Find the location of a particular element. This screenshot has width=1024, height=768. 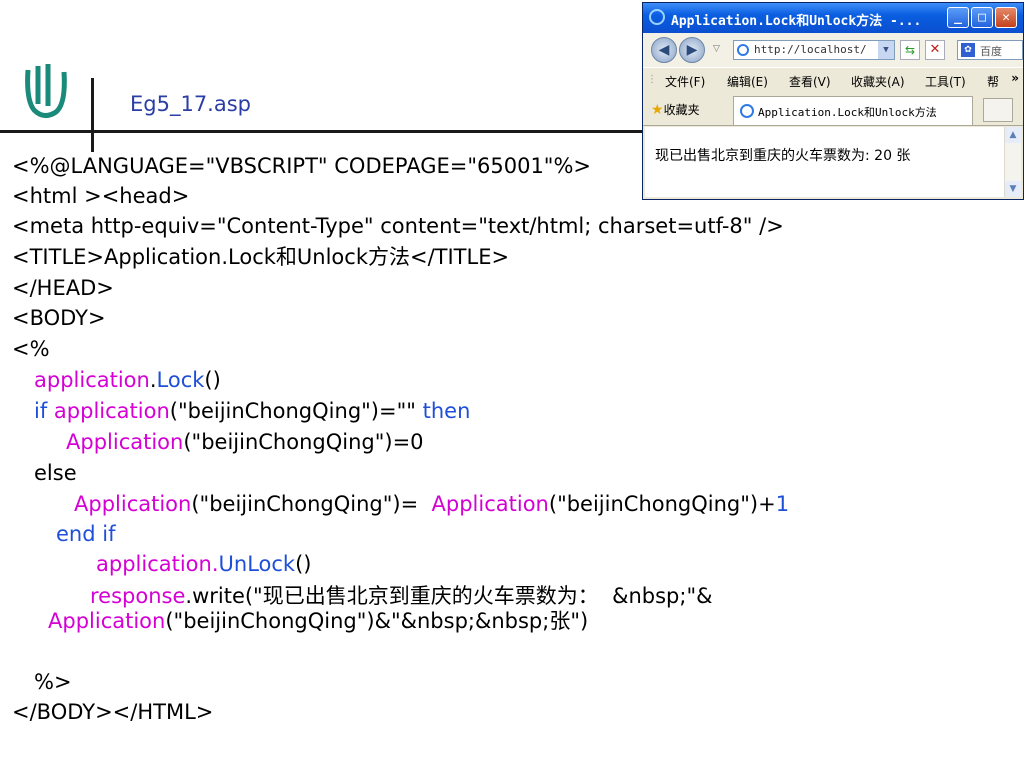

back-button: ◀ is located at coordinates (664, 50).